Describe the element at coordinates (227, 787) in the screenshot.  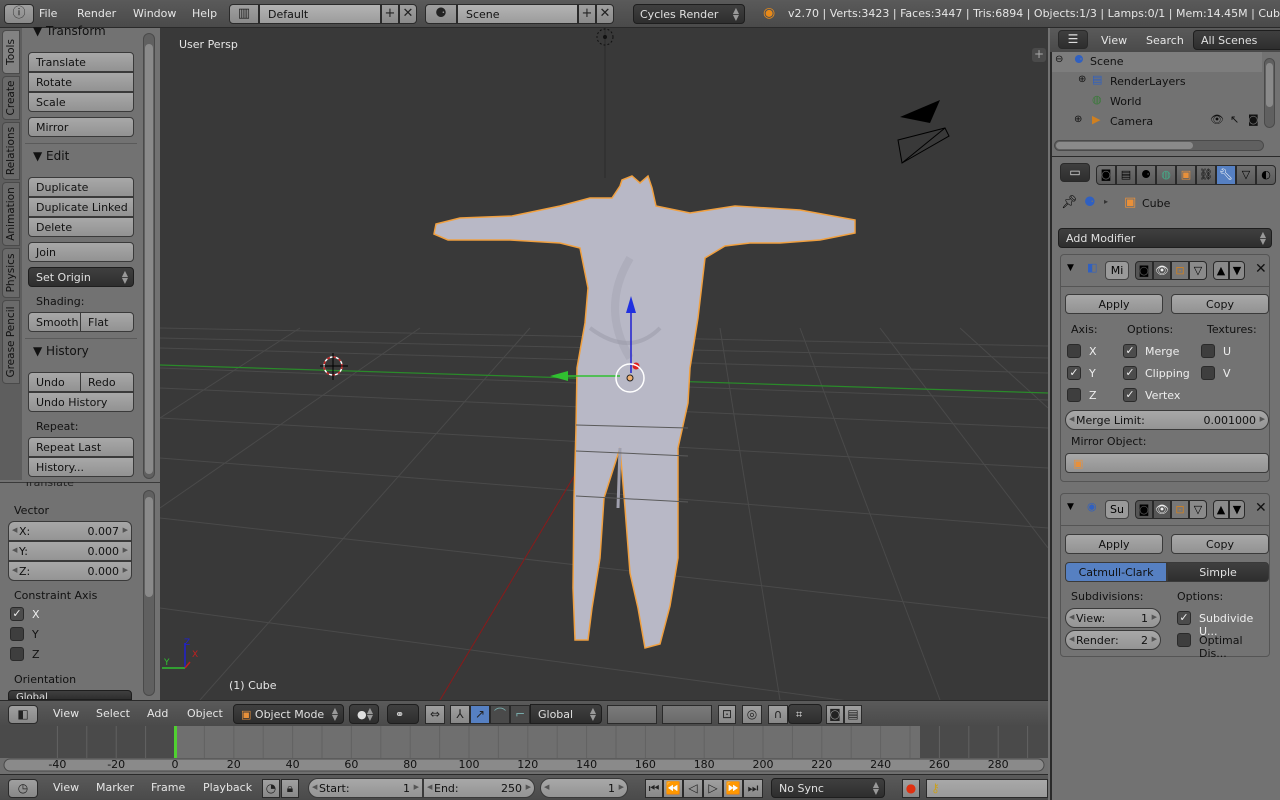
I see `timeline-menu-playback: Playback` at that location.